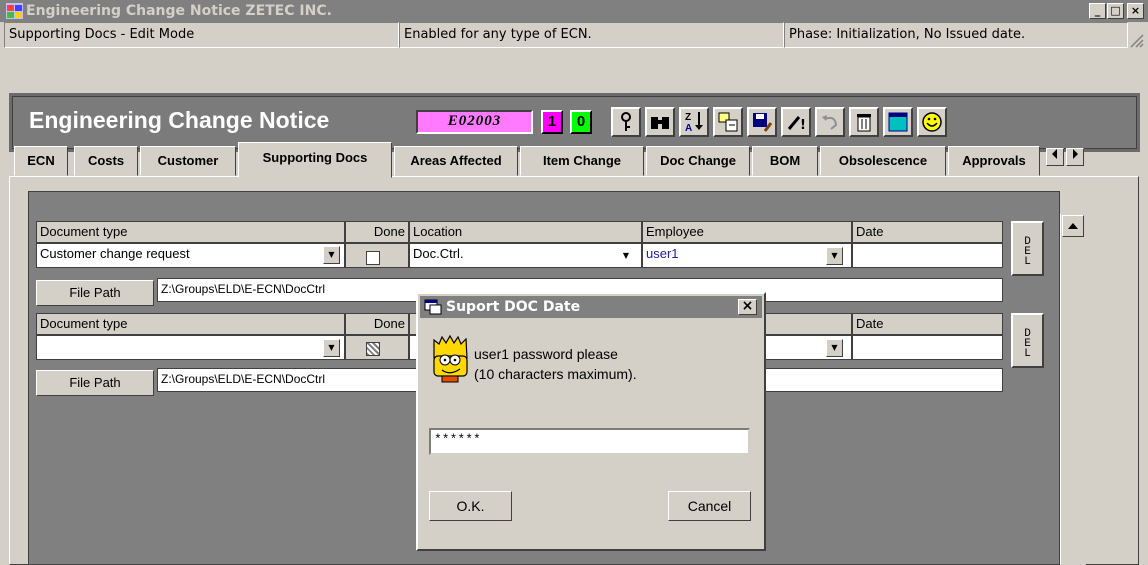 This screenshot has height=565, width=1148. What do you see at coordinates (747, 307) in the screenshot?
I see `dialog-close-button: ×` at bounding box center [747, 307].